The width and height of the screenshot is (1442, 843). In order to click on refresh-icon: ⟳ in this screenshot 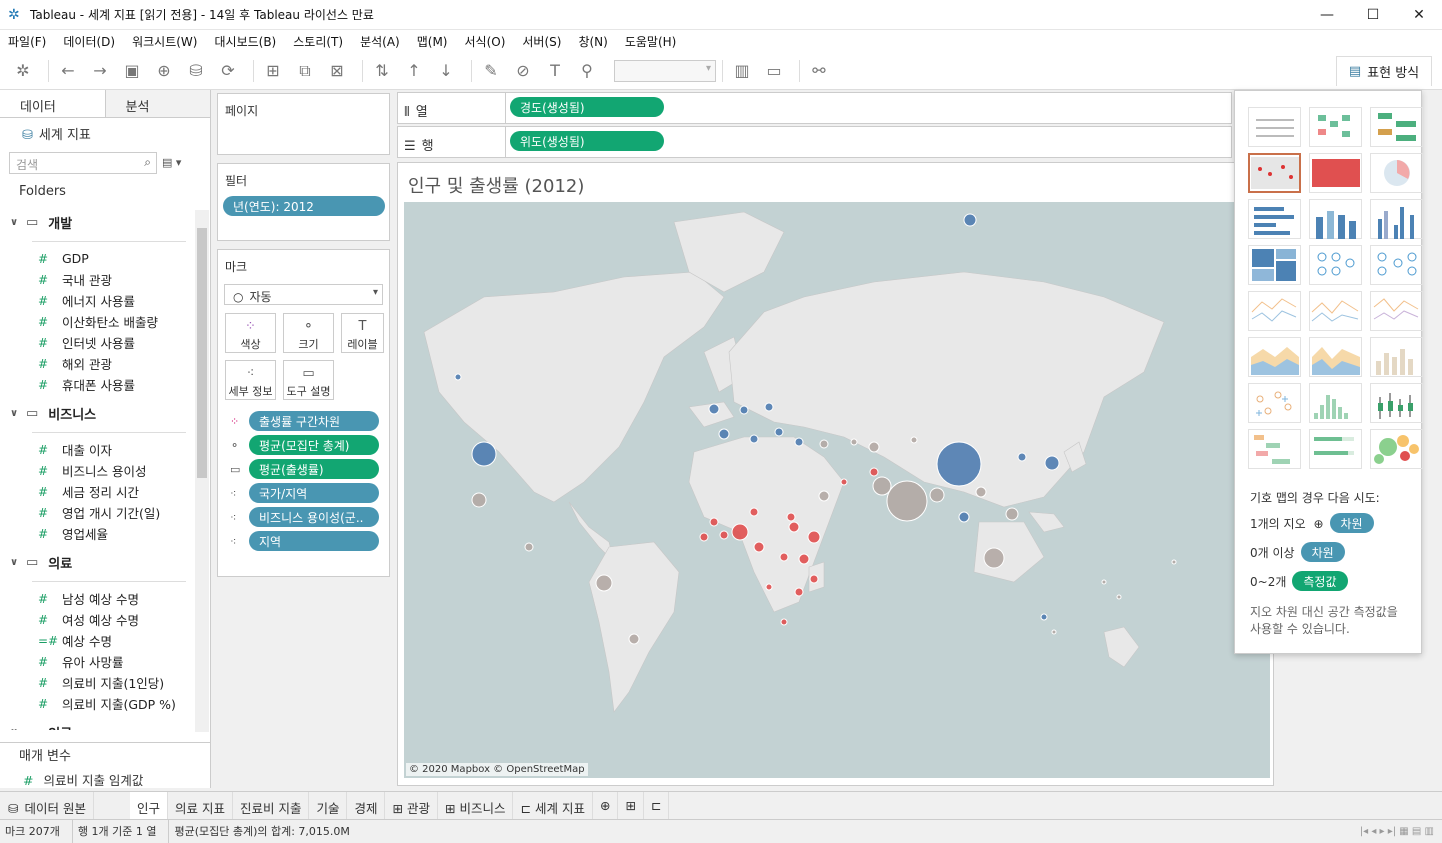, I will do `click(228, 71)`.